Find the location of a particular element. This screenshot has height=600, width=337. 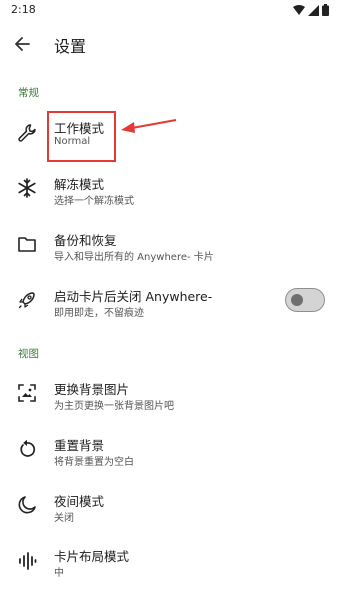

night-mode-title: 夜间模式 is located at coordinates (79, 501).